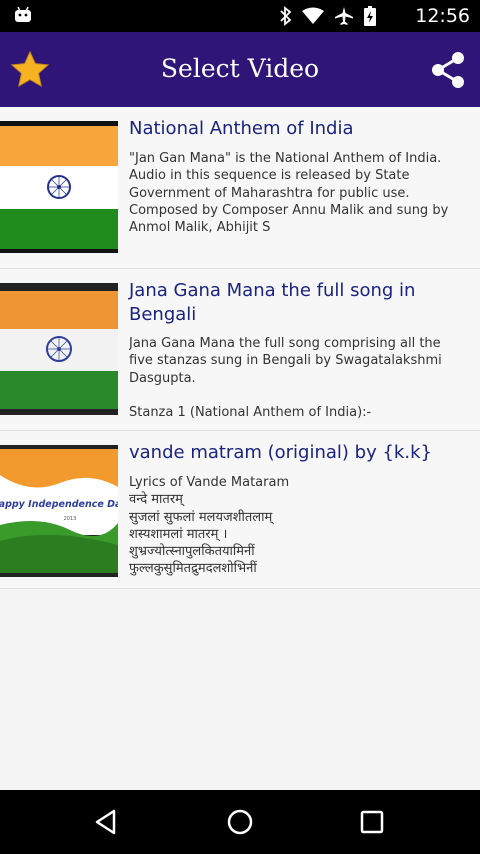 This screenshot has width=480, height=854. I want to click on home-button, so click(240, 822).